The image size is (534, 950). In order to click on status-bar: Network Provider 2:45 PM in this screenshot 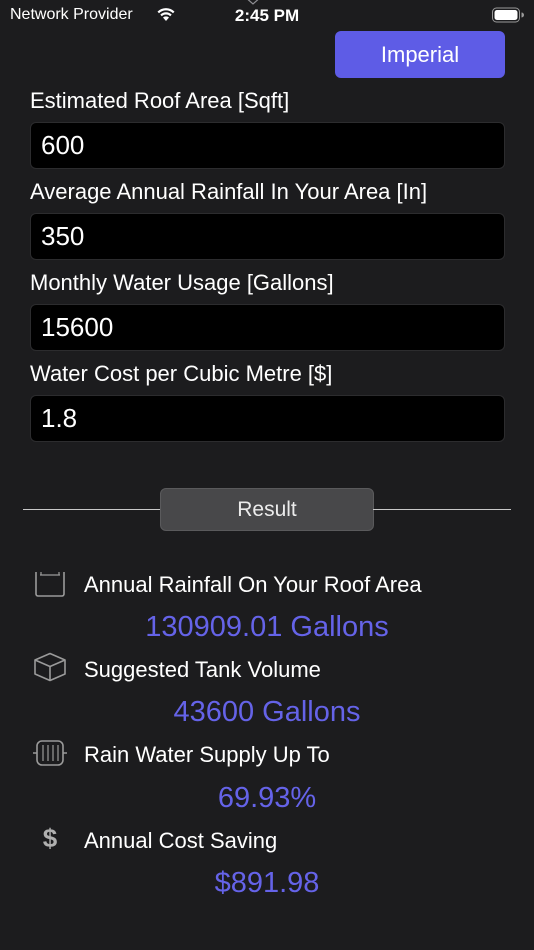, I will do `click(267, 15)`.